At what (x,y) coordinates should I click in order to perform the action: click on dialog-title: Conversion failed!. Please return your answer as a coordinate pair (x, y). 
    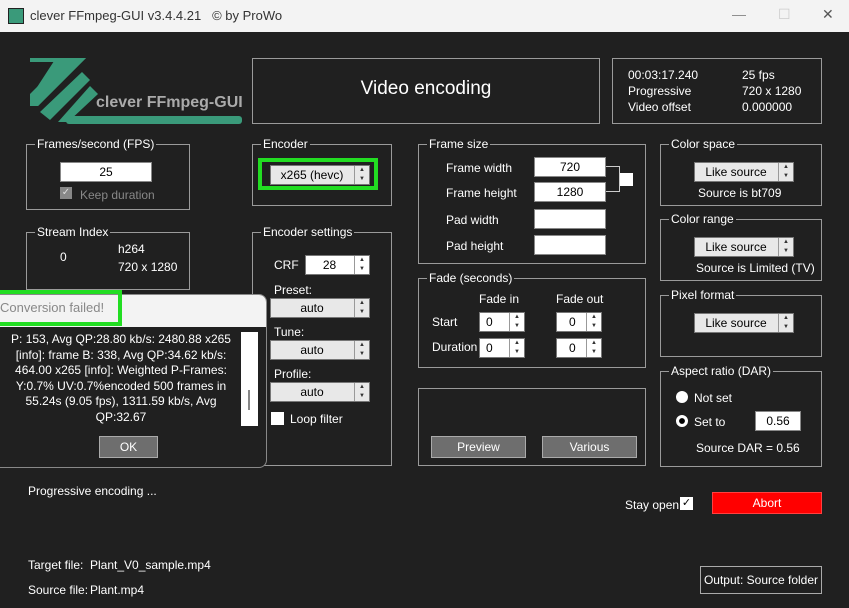
    Looking at the image, I should click on (52, 307).